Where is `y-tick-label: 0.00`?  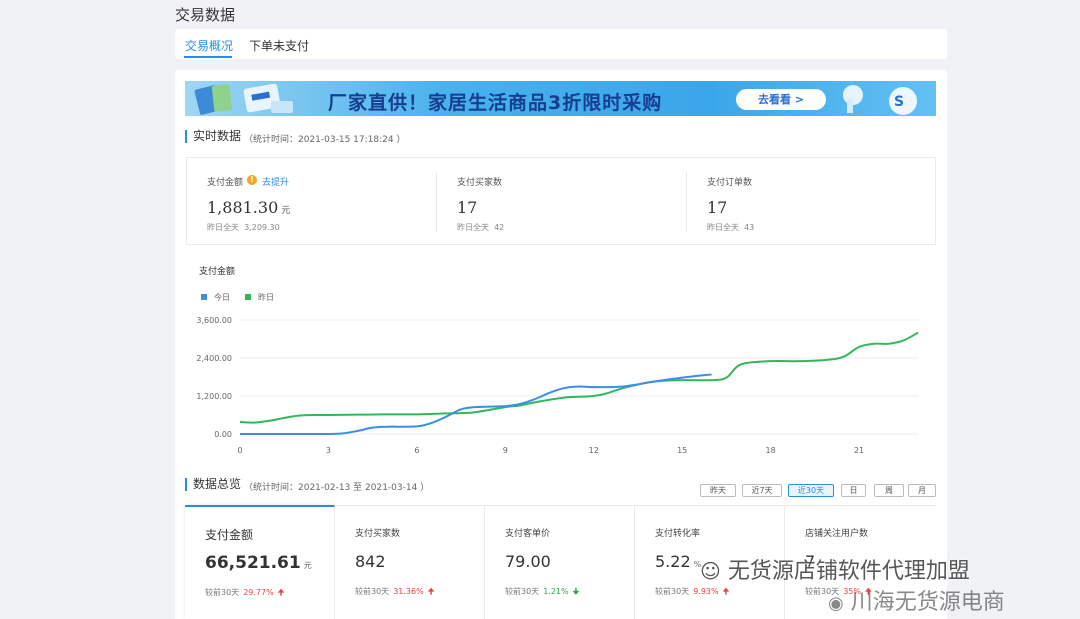
y-tick-label: 0.00 is located at coordinates (223, 434).